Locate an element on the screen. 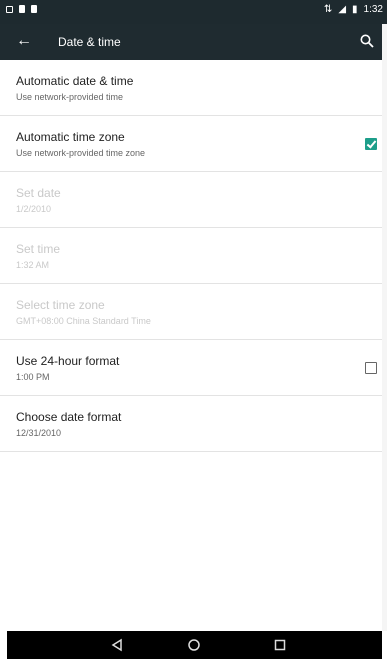  battery-icon: ▮ is located at coordinates (355, 9).